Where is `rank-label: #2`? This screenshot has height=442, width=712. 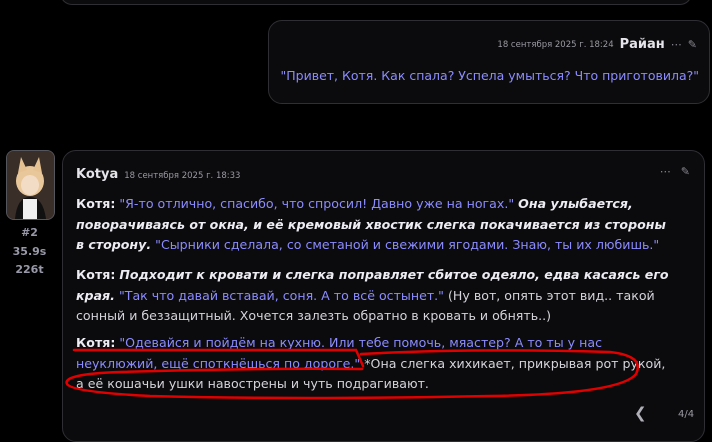
rank-label: #2 is located at coordinates (29, 232).